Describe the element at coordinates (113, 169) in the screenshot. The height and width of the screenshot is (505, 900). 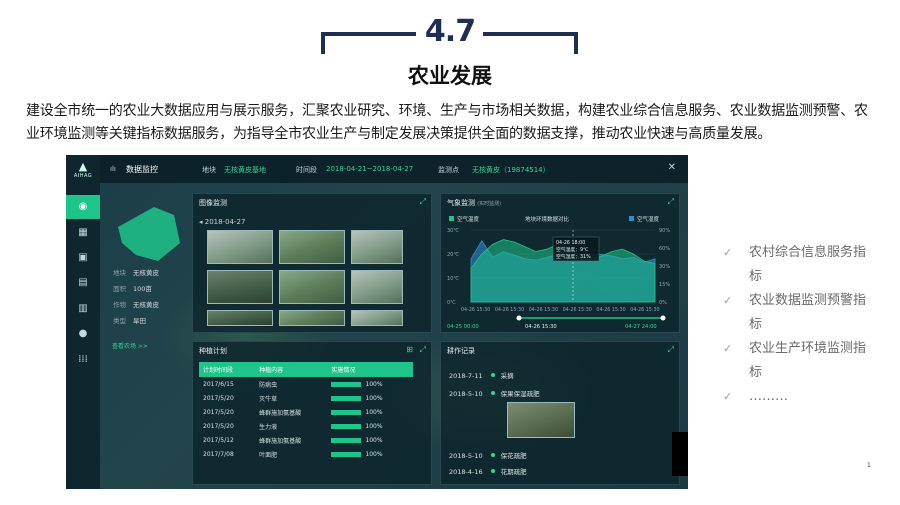
I see `menu-icon: ılı` at that location.